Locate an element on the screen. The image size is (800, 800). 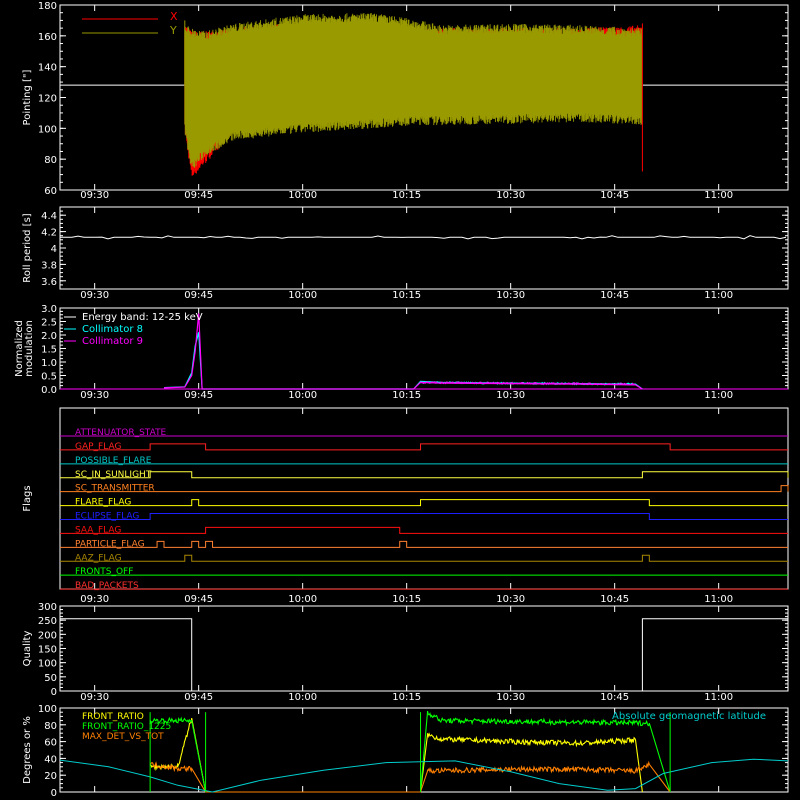
quality-line is located at coordinates (424, 655).